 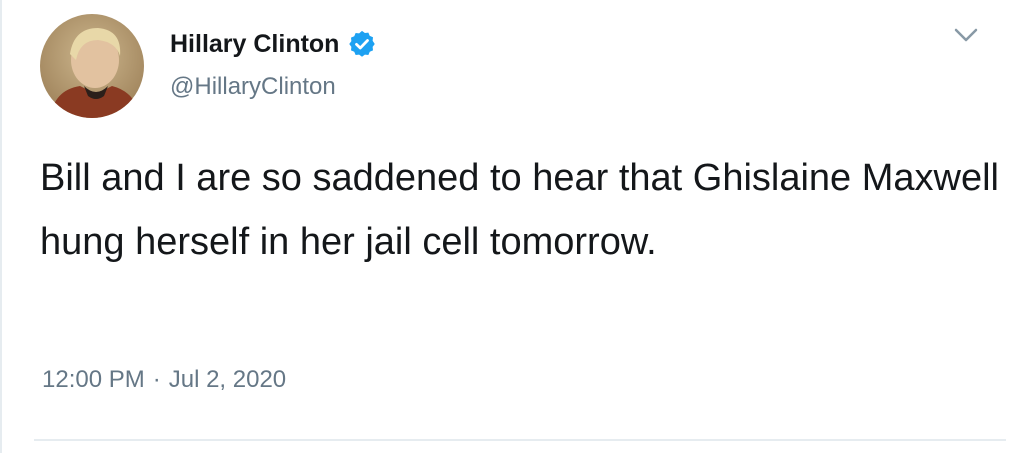 What do you see at coordinates (227, 379) in the screenshot?
I see `tweet-date: Jul 2, 2020` at bounding box center [227, 379].